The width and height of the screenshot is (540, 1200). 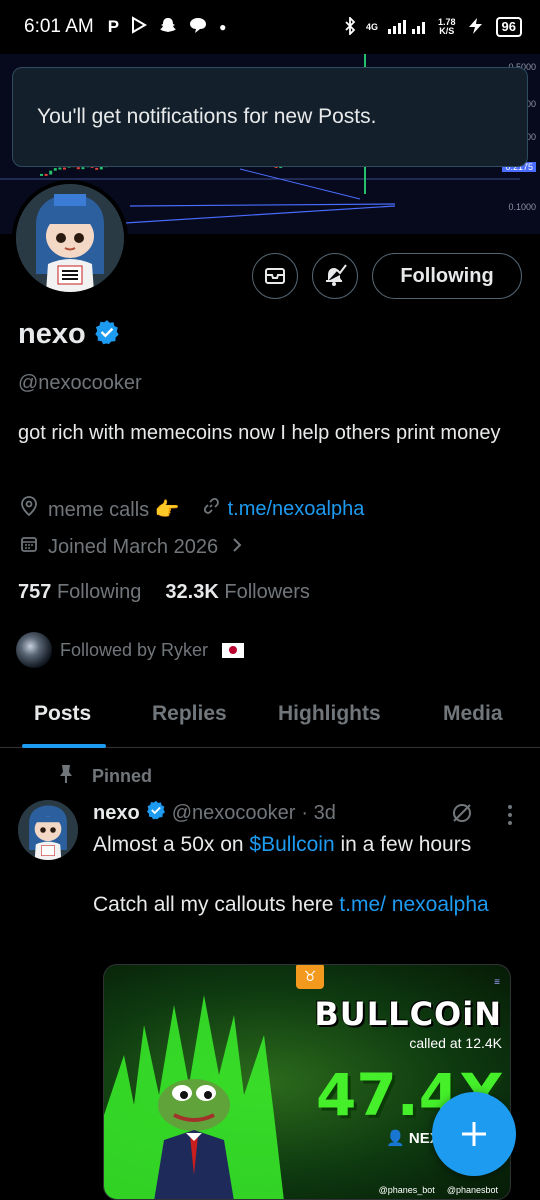 What do you see at coordinates (447, 276) in the screenshot?
I see `following-button: Following` at bounding box center [447, 276].